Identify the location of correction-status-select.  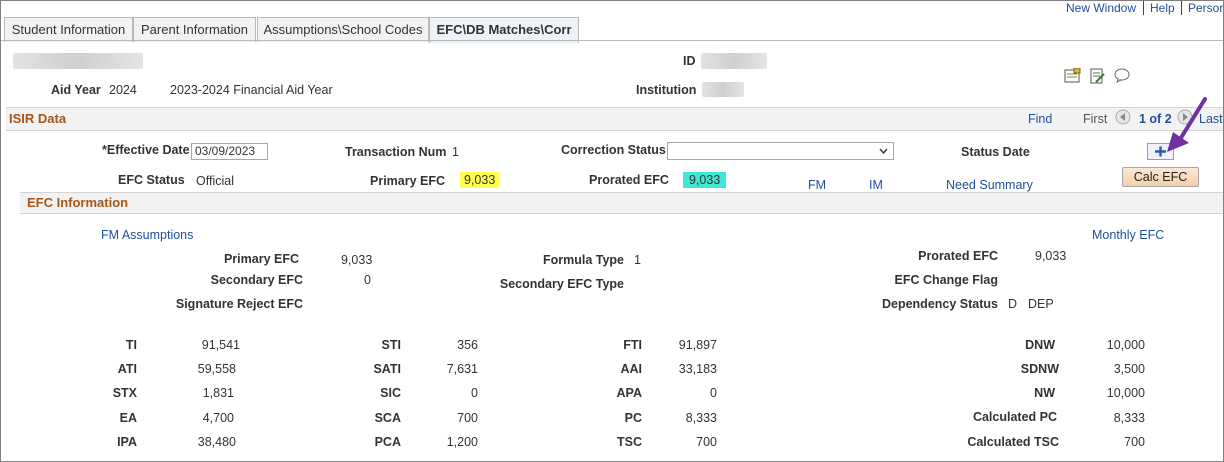
(780, 151).